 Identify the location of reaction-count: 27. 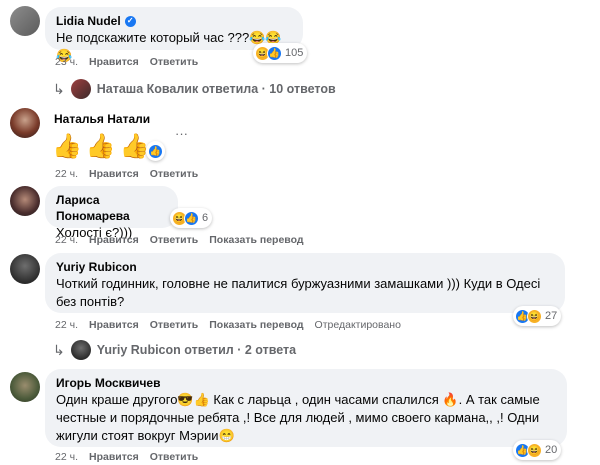
(551, 316).